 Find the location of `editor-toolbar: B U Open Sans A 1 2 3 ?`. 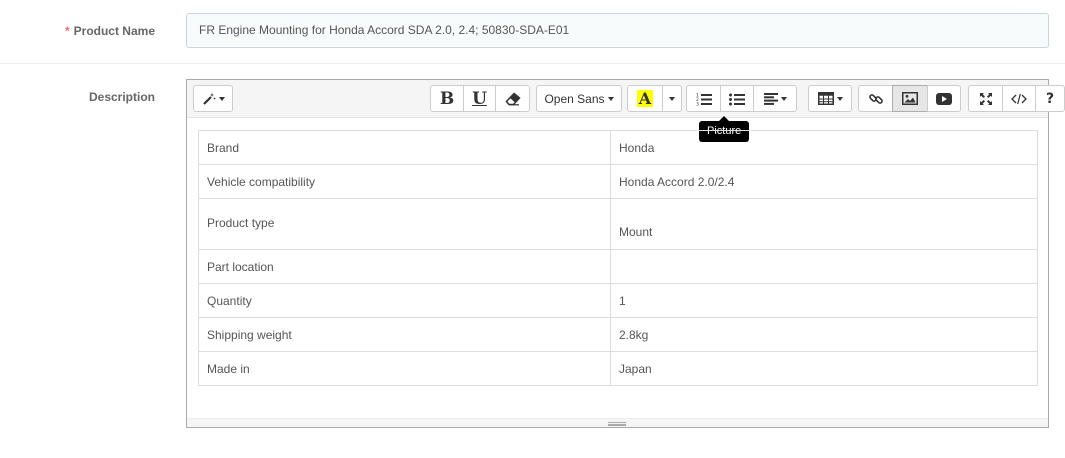

editor-toolbar: B U Open Sans A 1 2 3 ? is located at coordinates (626, 99).